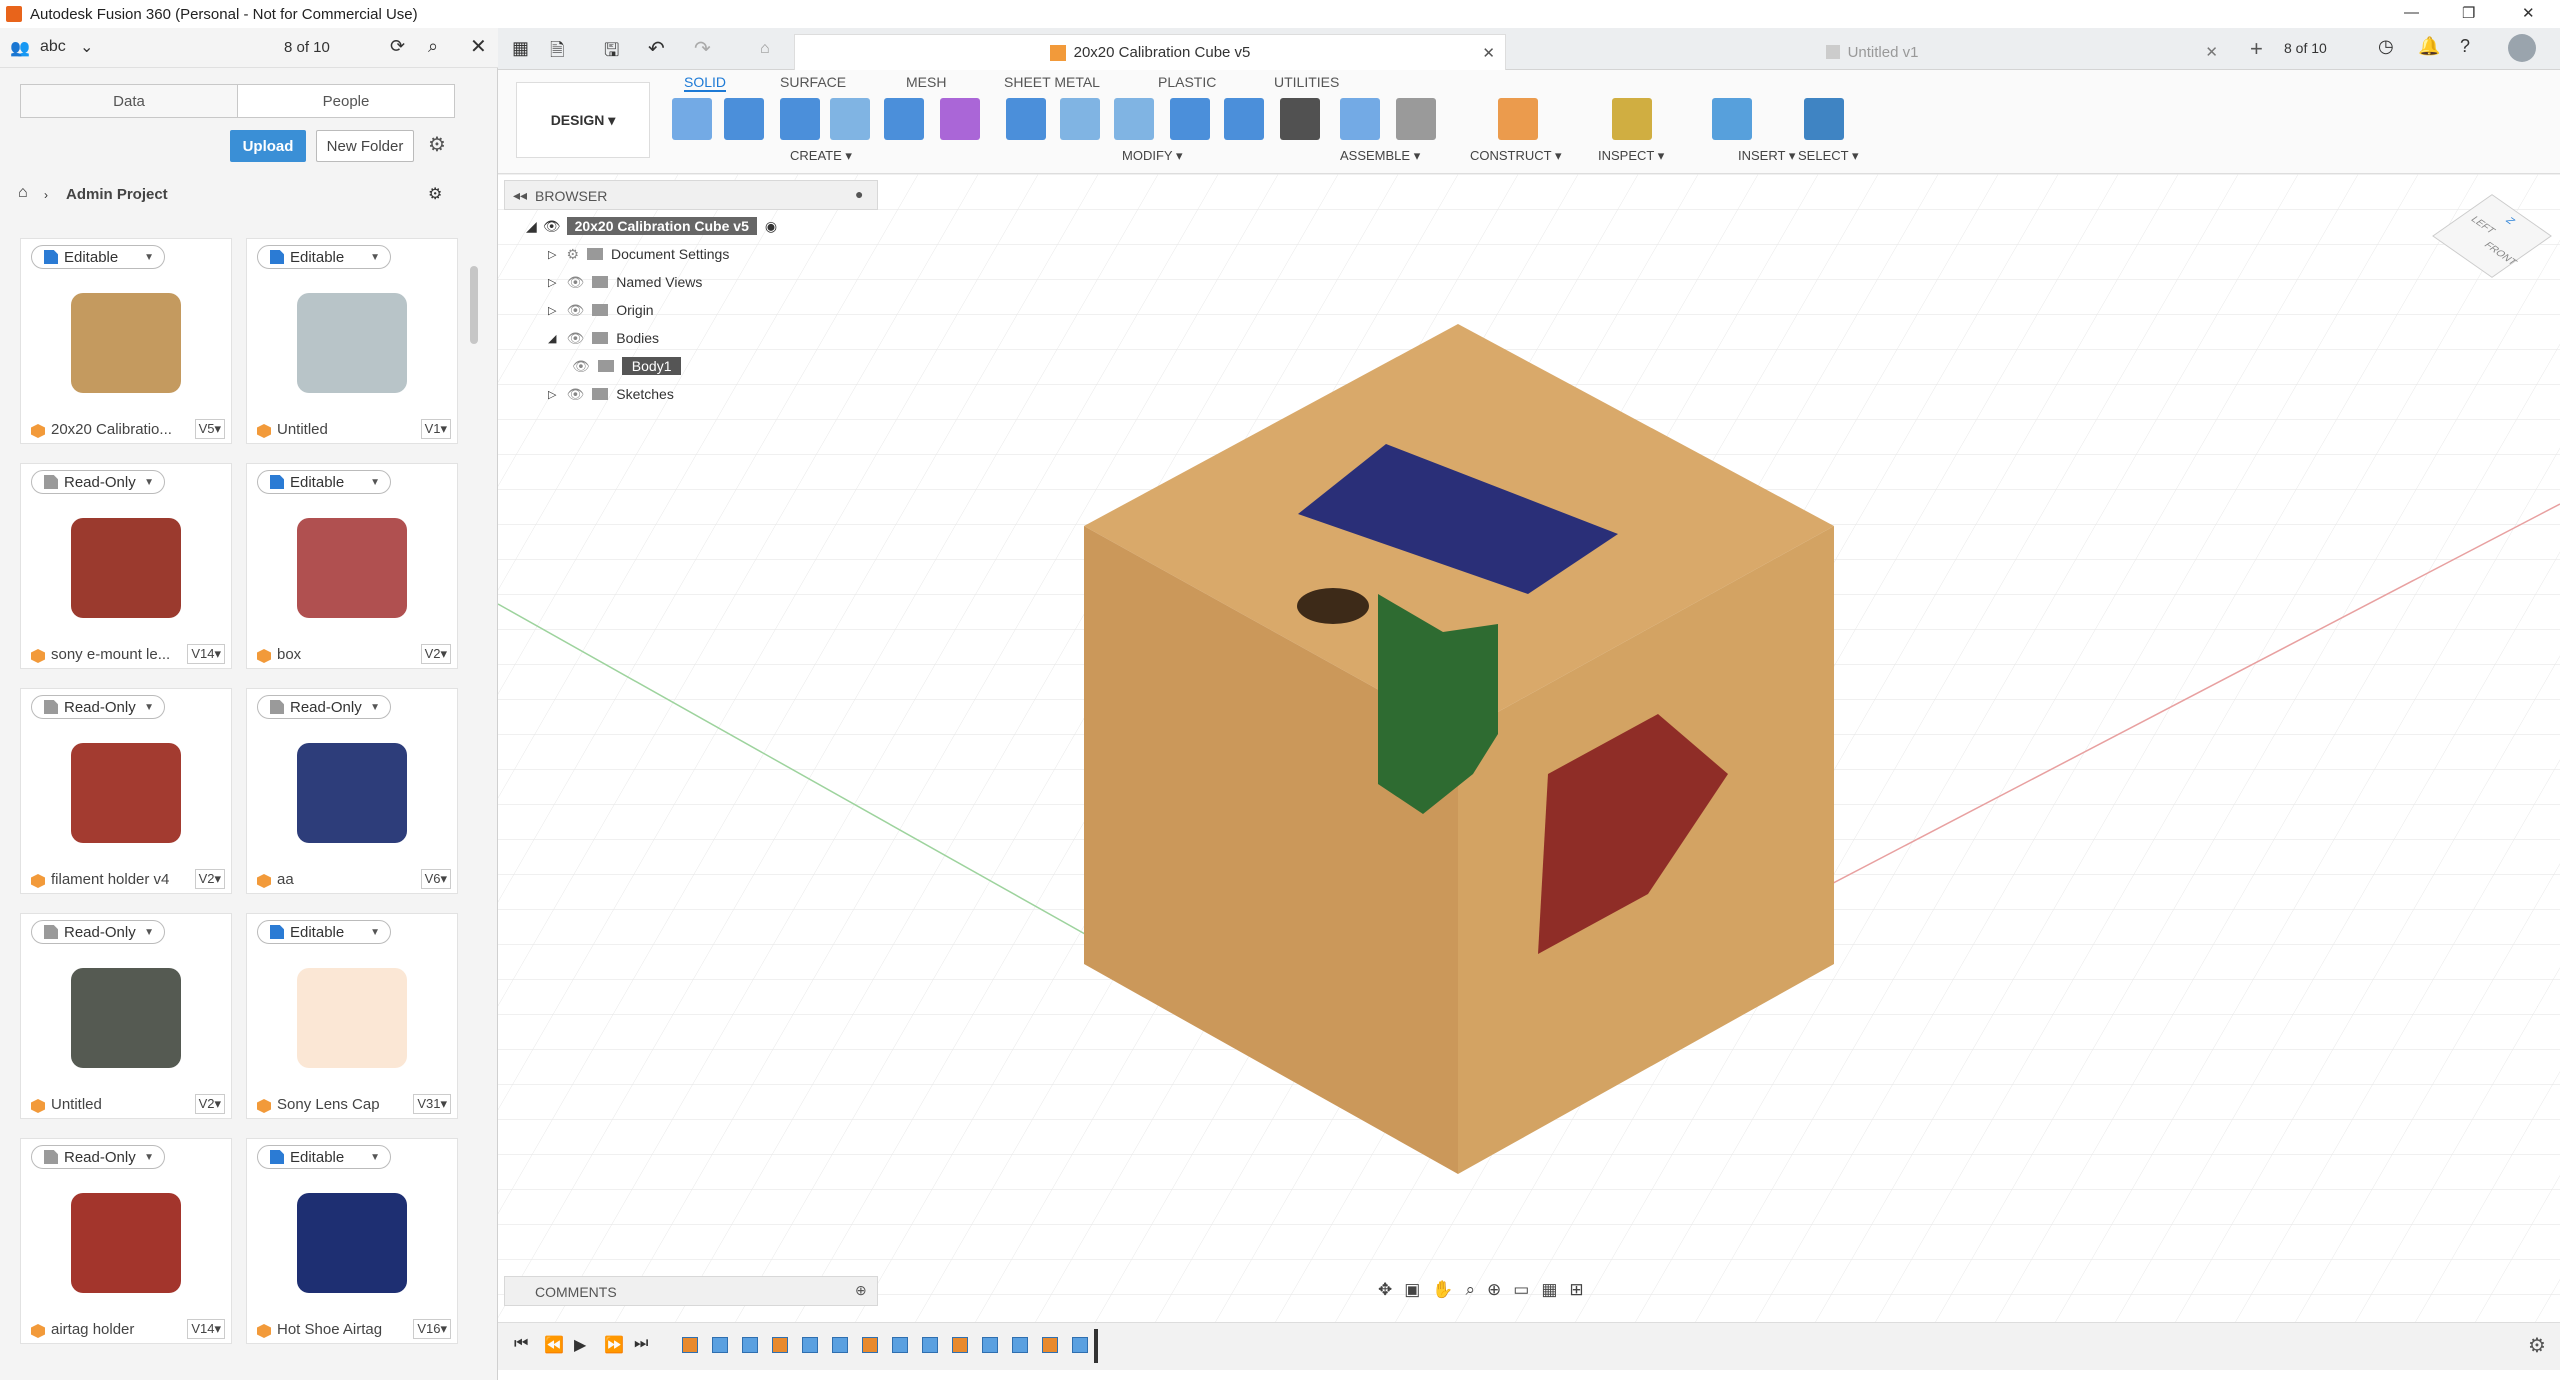 Image resolution: width=2560 pixels, height=1380 pixels. I want to click on file-card: Read-Only ▼ Untitled V2▾, so click(126, 1016).